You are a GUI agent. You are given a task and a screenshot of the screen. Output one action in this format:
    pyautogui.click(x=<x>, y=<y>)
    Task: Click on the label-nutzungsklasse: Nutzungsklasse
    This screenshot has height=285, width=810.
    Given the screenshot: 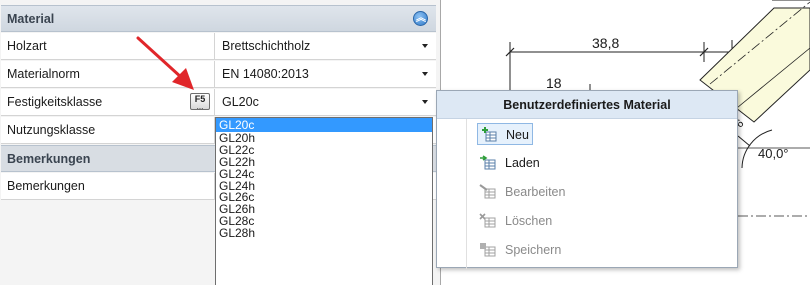 What is the action you would take?
    pyautogui.click(x=51, y=130)
    